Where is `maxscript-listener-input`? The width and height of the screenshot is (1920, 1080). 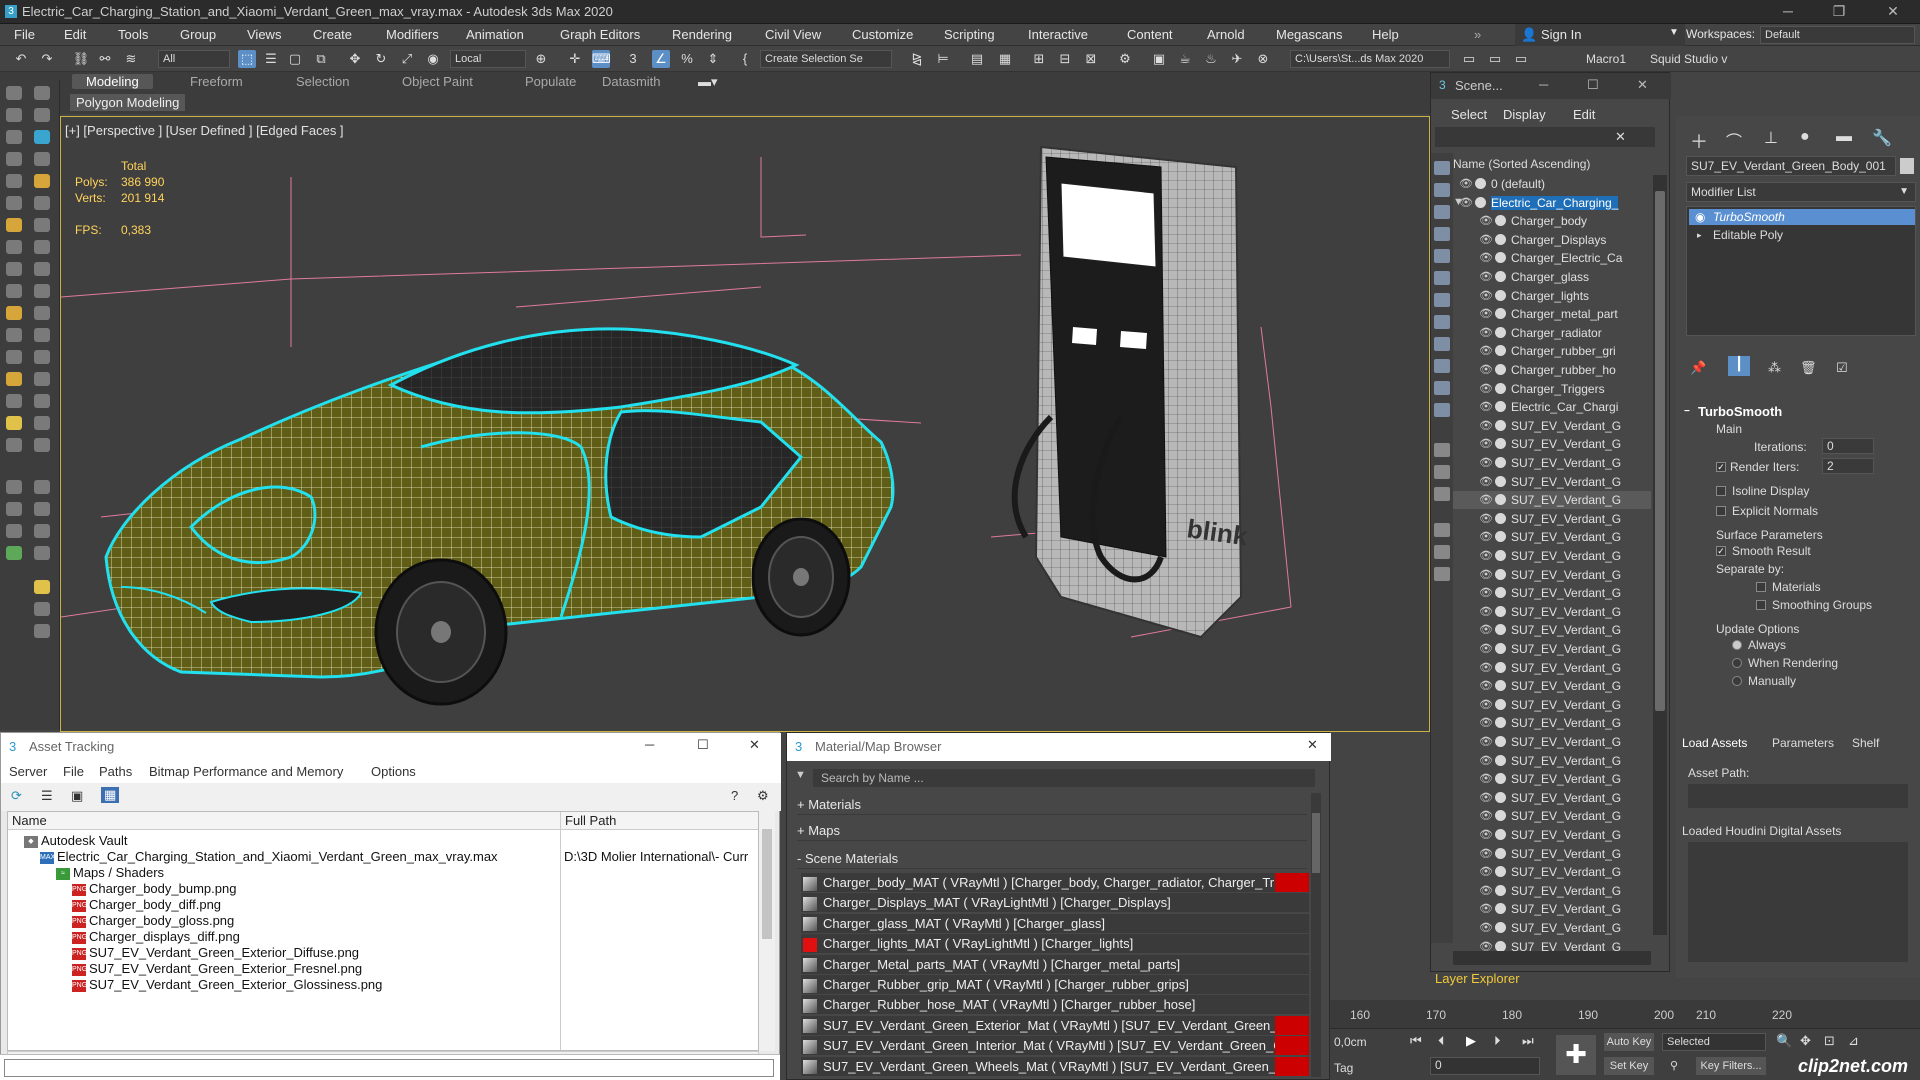
maxscript-listener-input is located at coordinates (390, 1067).